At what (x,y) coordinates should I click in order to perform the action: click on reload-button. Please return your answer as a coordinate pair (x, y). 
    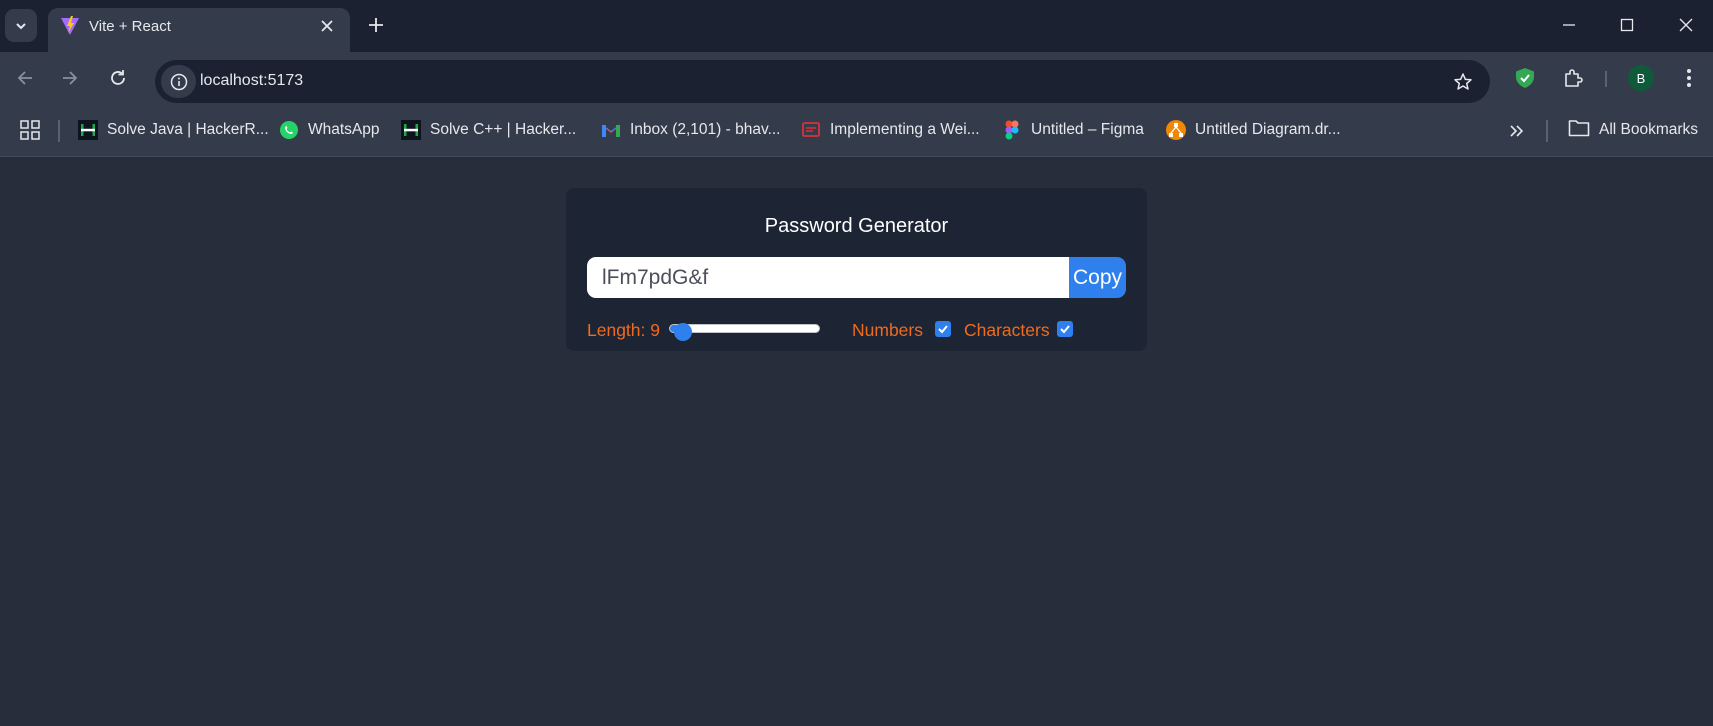
    Looking at the image, I should click on (118, 78).